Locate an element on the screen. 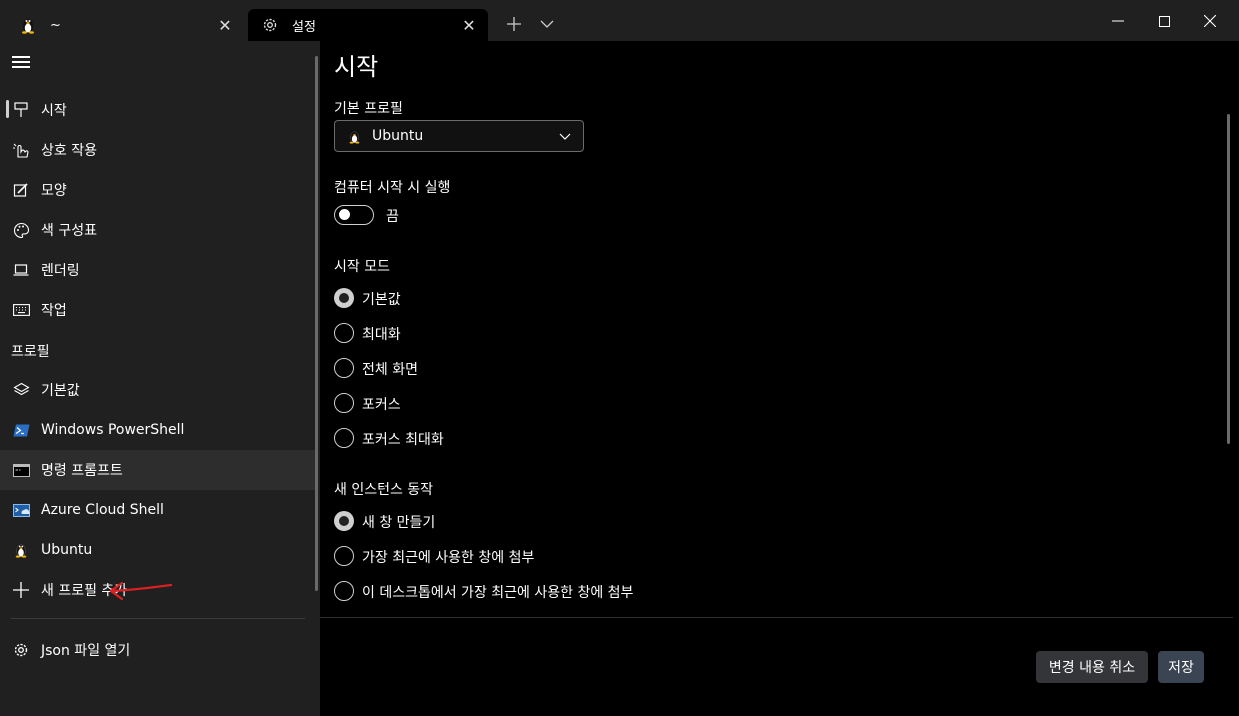  profiles-section-header: 프로필 is located at coordinates (30, 352).